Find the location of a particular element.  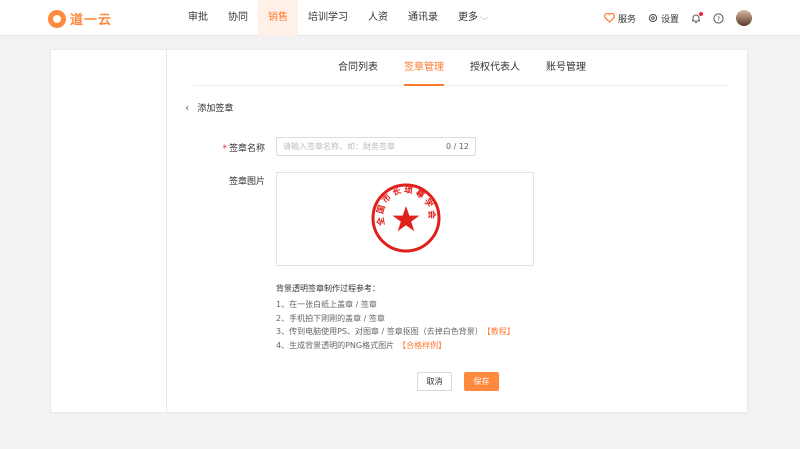

nav-item-sales: 销售 is located at coordinates (278, 18).